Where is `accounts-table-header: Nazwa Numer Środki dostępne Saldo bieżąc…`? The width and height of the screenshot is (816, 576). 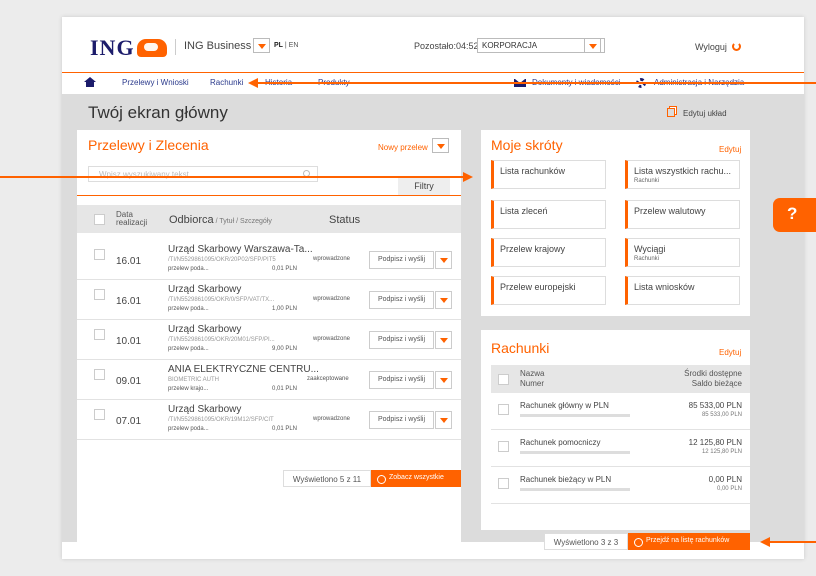
accounts-table-header: Nazwa Numer Środki dostępne Saldo bieżąc… is located at coordinates (620, 379).